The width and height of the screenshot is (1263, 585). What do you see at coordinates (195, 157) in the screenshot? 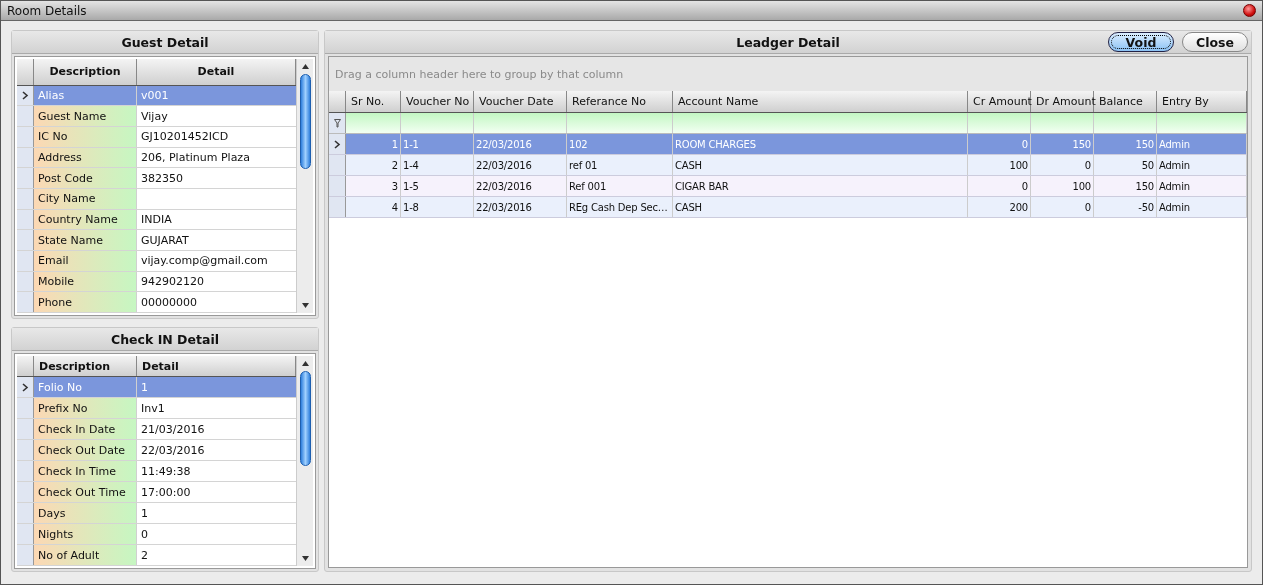
I see `detail-cell-text: 206, Platinum Plaza` at bounding box center [195, 157].